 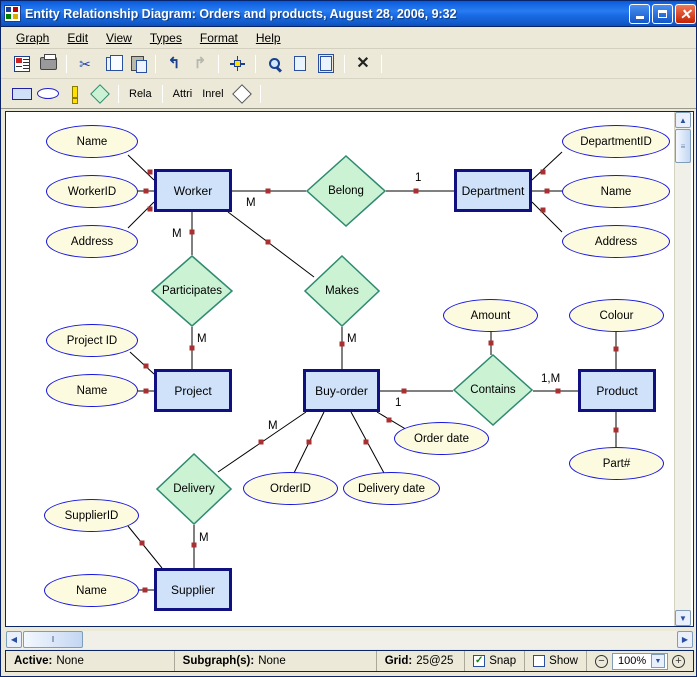 What do you see at coordinates (685, 13) in the screenshot?
I see `close-button: ✕` at bounding box center [685, 13].